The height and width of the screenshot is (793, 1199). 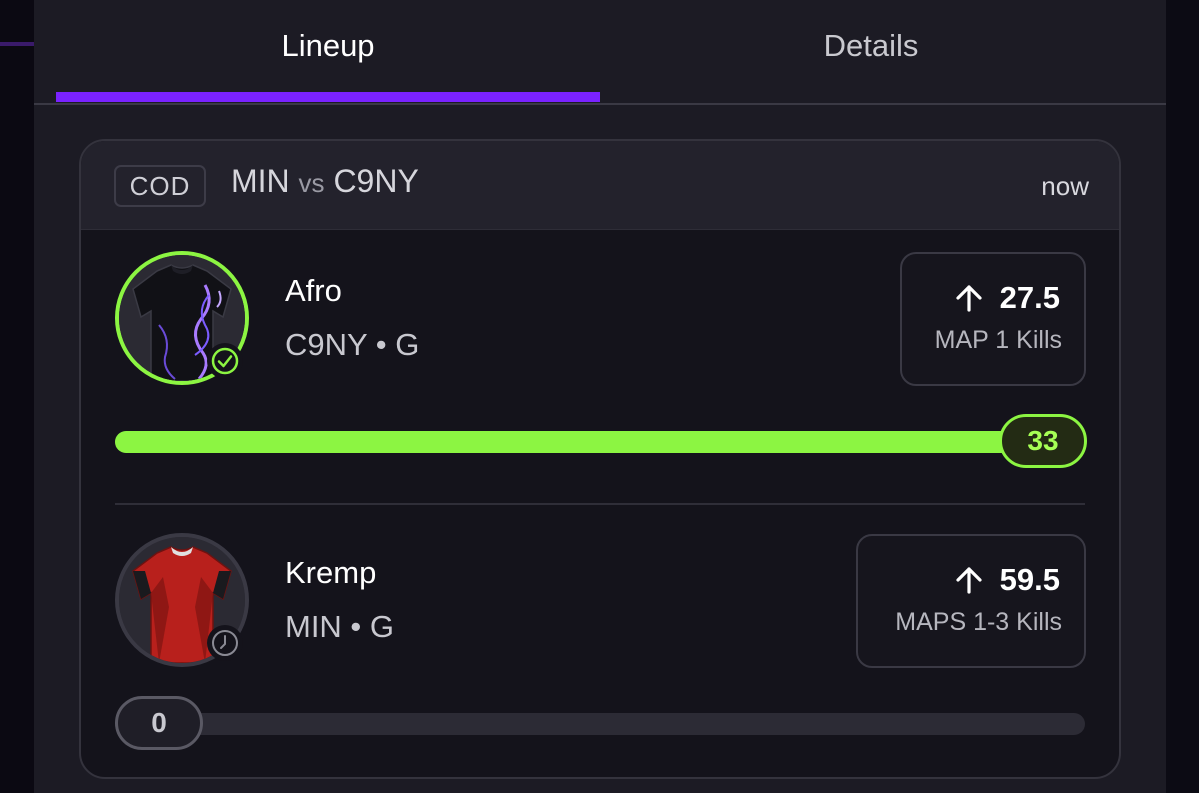 I want to click on row-divider, so click(x=600, y=504).